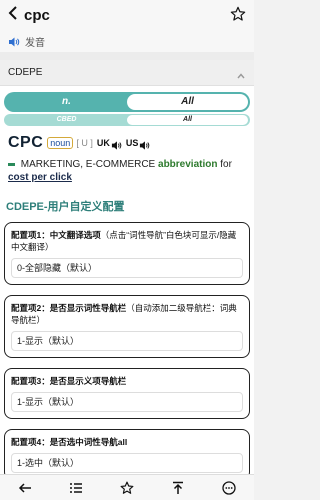 This screenshot has height=500, width=320. What do you see at coordinates (14, 15) in the screenshot?
I see `back-icon` at bounding box center [14, 15].